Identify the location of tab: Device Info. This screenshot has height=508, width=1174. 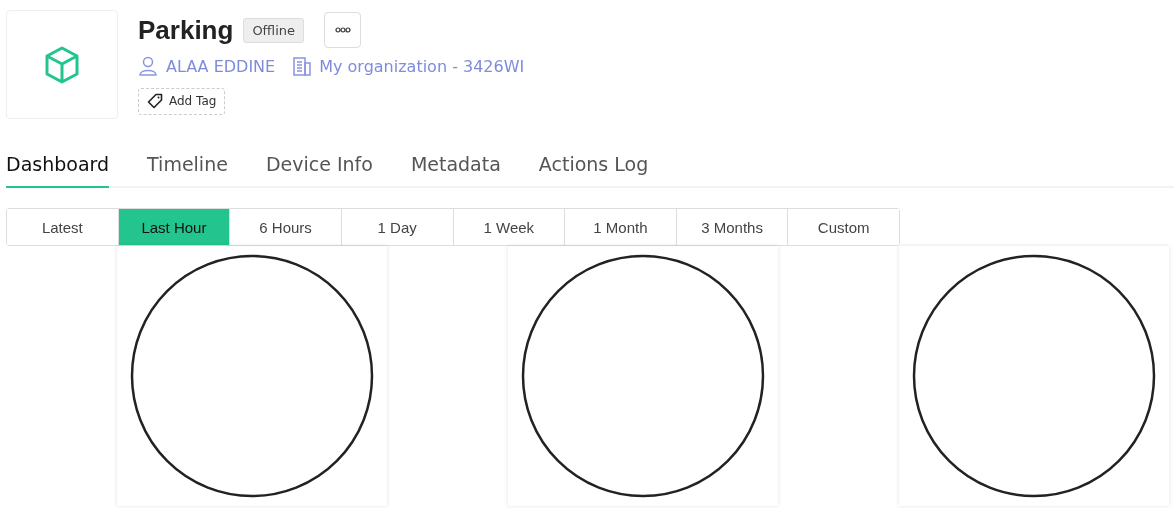
(319, 165).